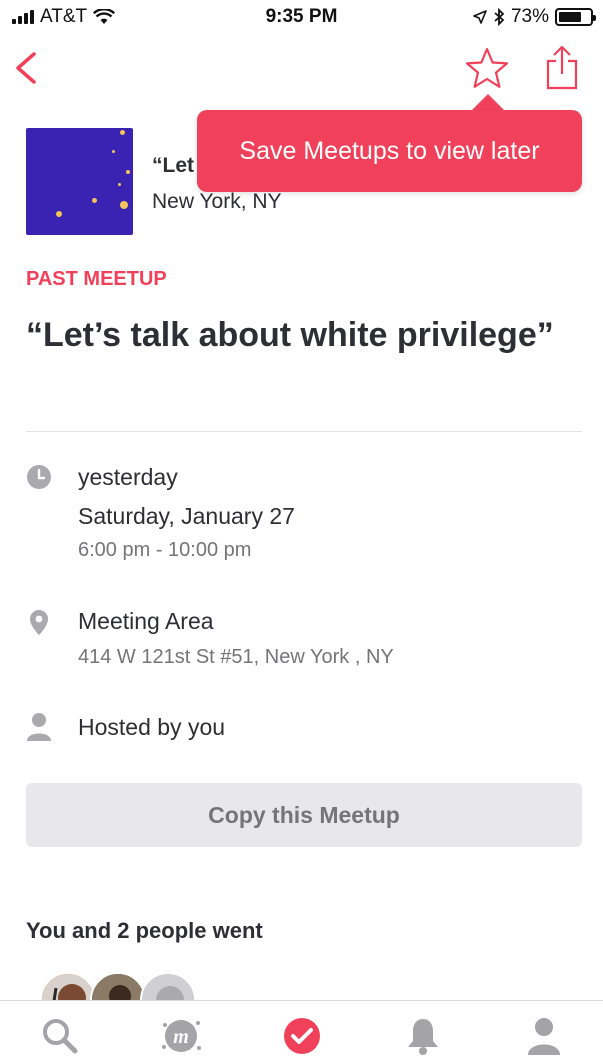 The height and width of the screenshot is (1060, 603). What do you see at coordinates (186, 516) in the screenshot?
I see `date-full: Saturday, January 27` at bounding box center [186, 516].